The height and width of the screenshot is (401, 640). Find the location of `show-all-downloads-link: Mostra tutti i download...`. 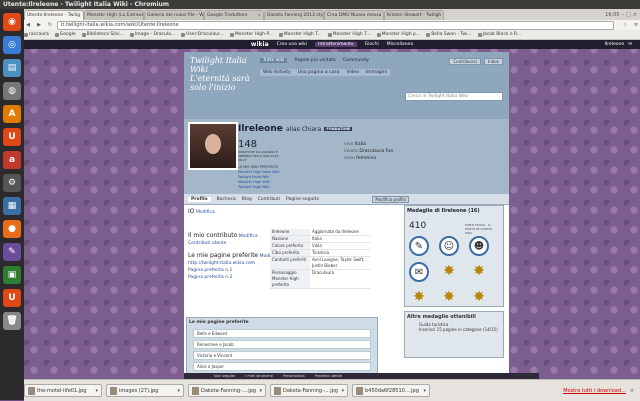

show-all-downloads-link: Mostra tutti i download... is located at coordinates (594, 391).